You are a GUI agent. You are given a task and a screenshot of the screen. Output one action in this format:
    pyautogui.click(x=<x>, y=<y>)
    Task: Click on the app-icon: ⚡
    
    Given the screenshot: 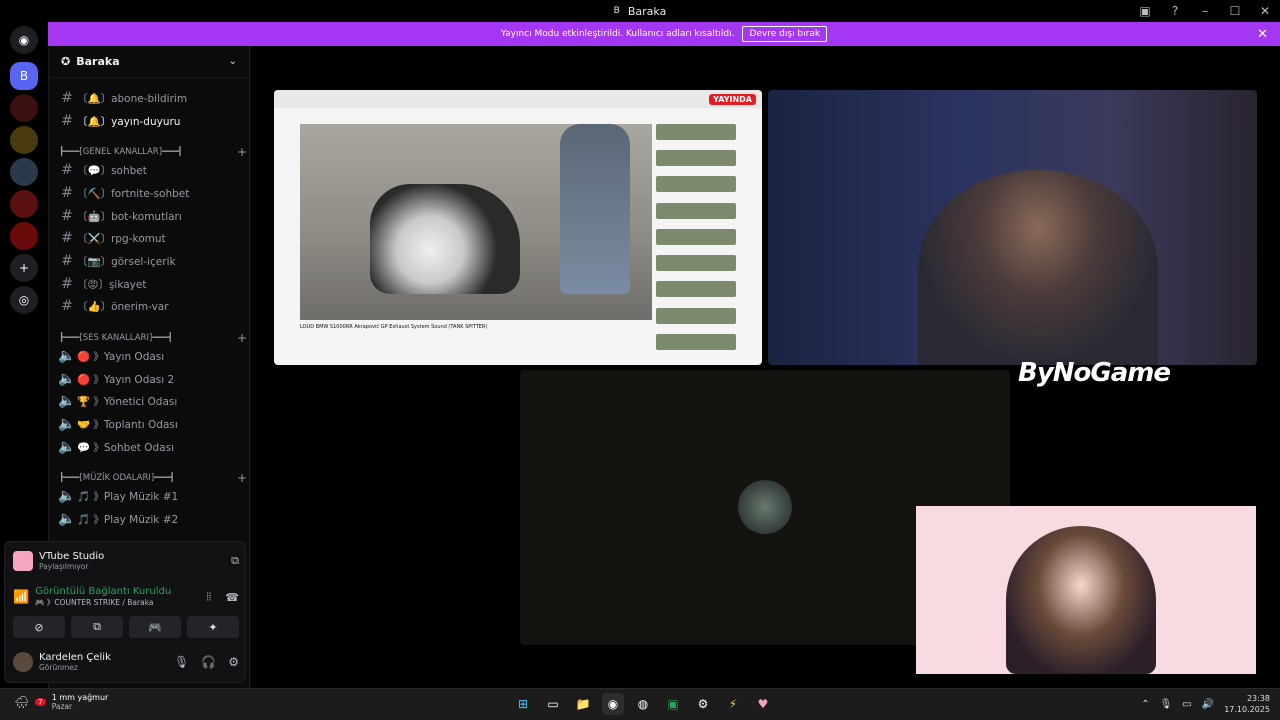 What is the action you would take?
    pyautogui.click(x=733, y=704)
    